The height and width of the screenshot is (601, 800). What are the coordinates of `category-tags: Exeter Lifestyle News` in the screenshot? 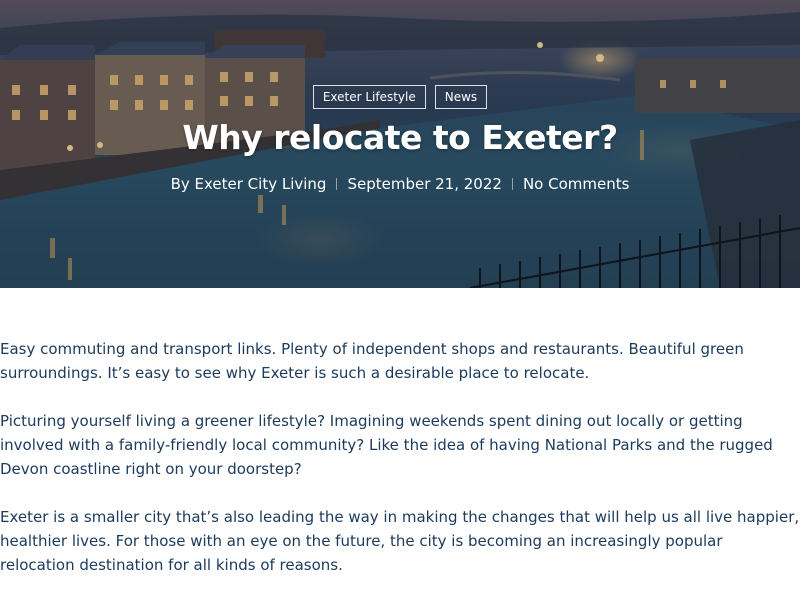 It's located at (400, 97).